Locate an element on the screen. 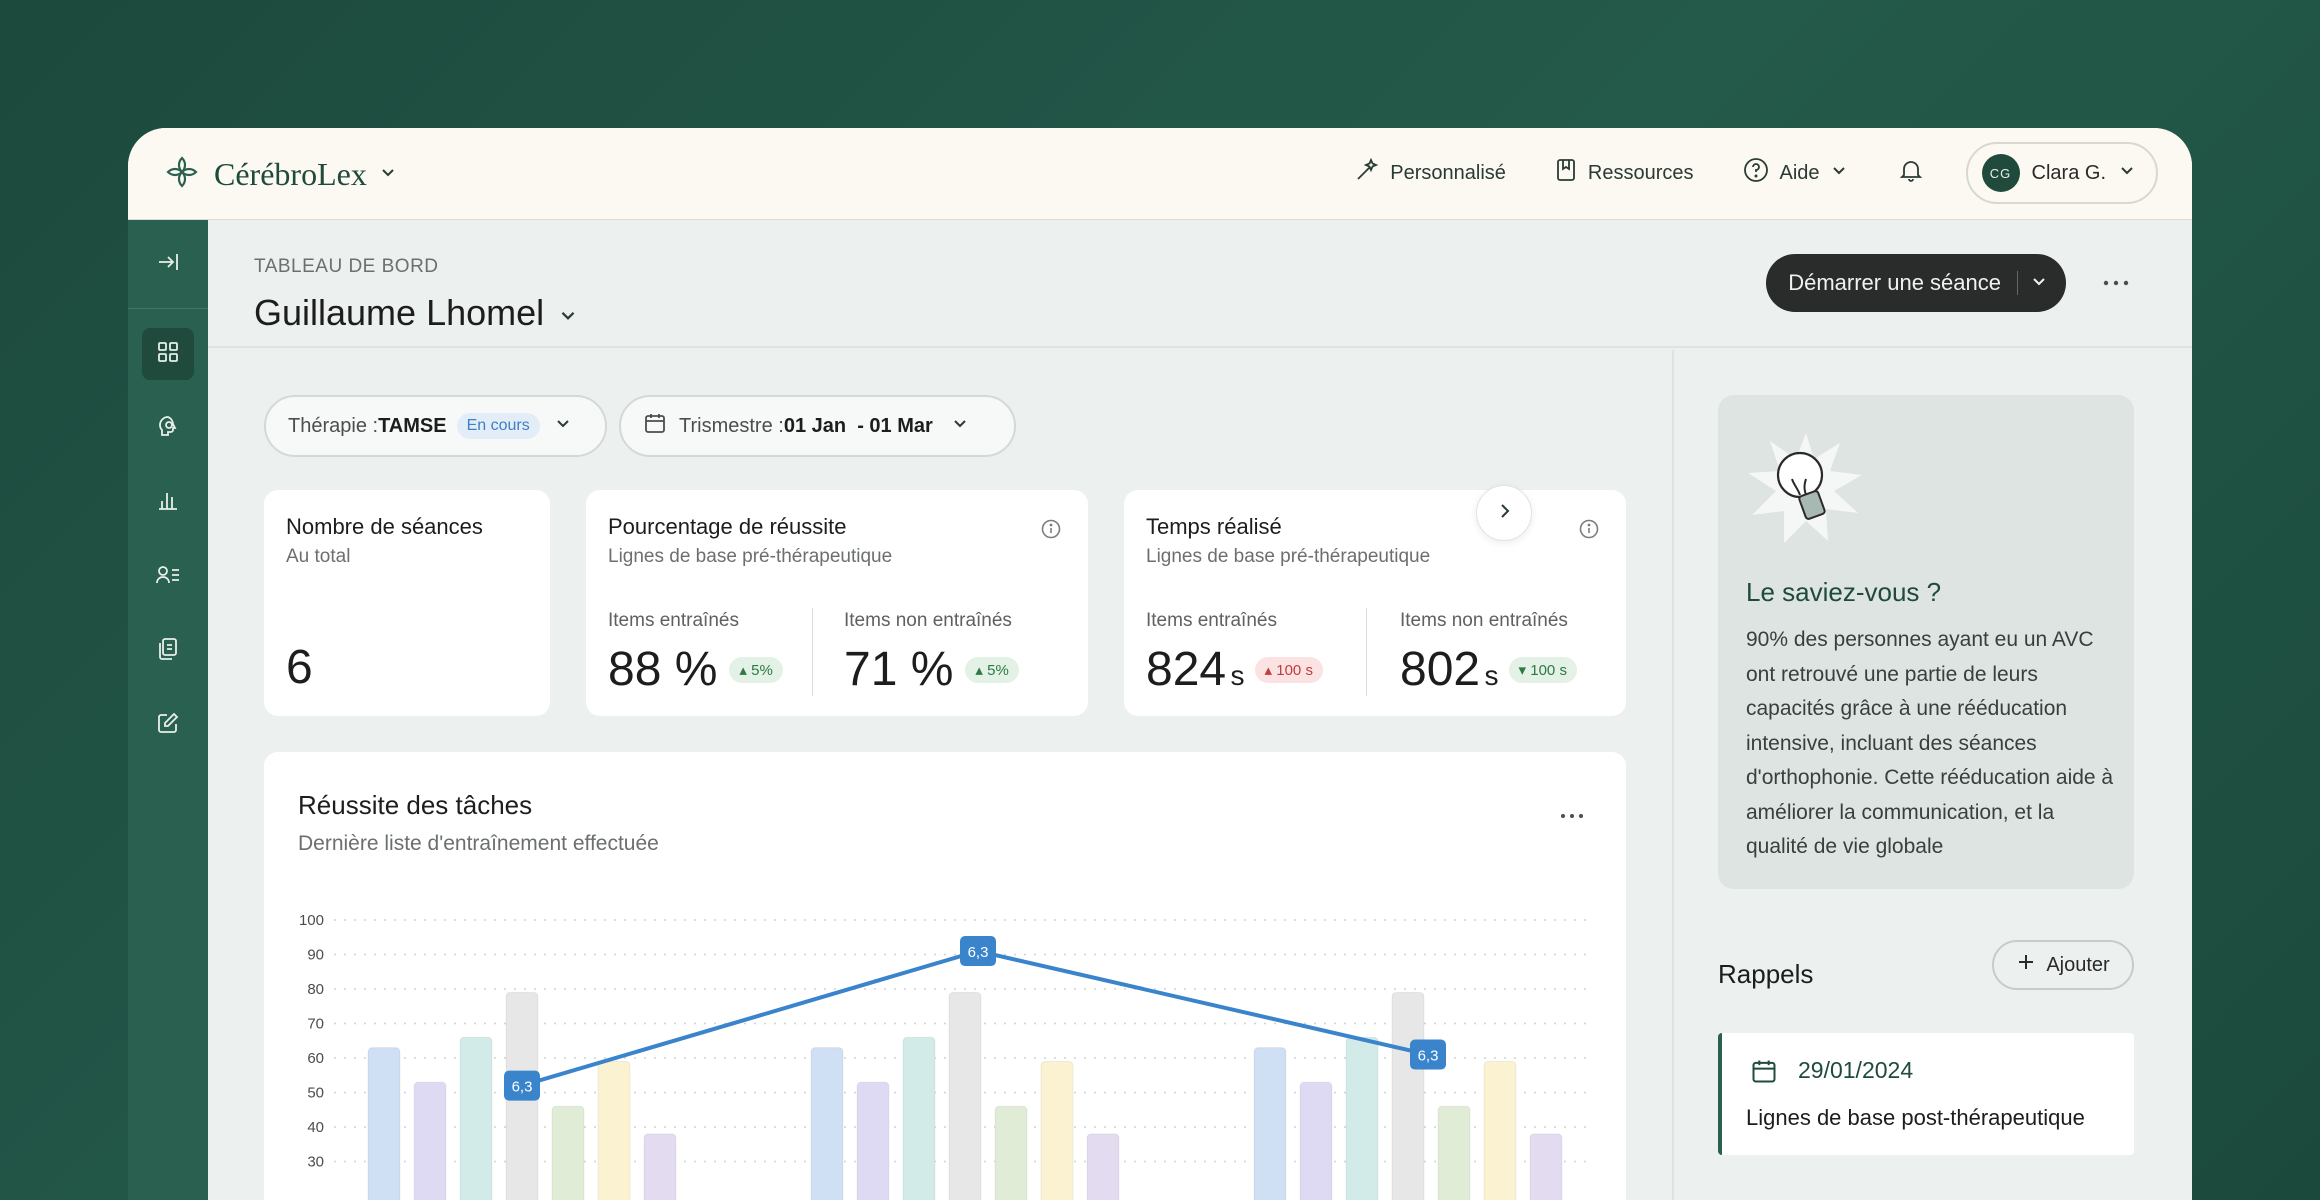 The height and width of the screenshot is (1200, 2320). nav-help: Aide is located at coordinates (1795, 173).